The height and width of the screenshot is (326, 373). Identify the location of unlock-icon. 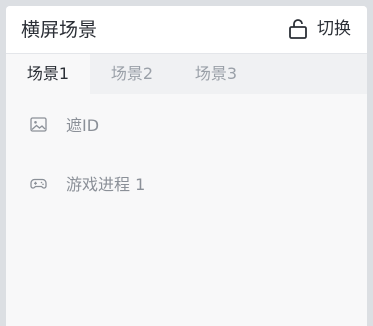
(298, 29).